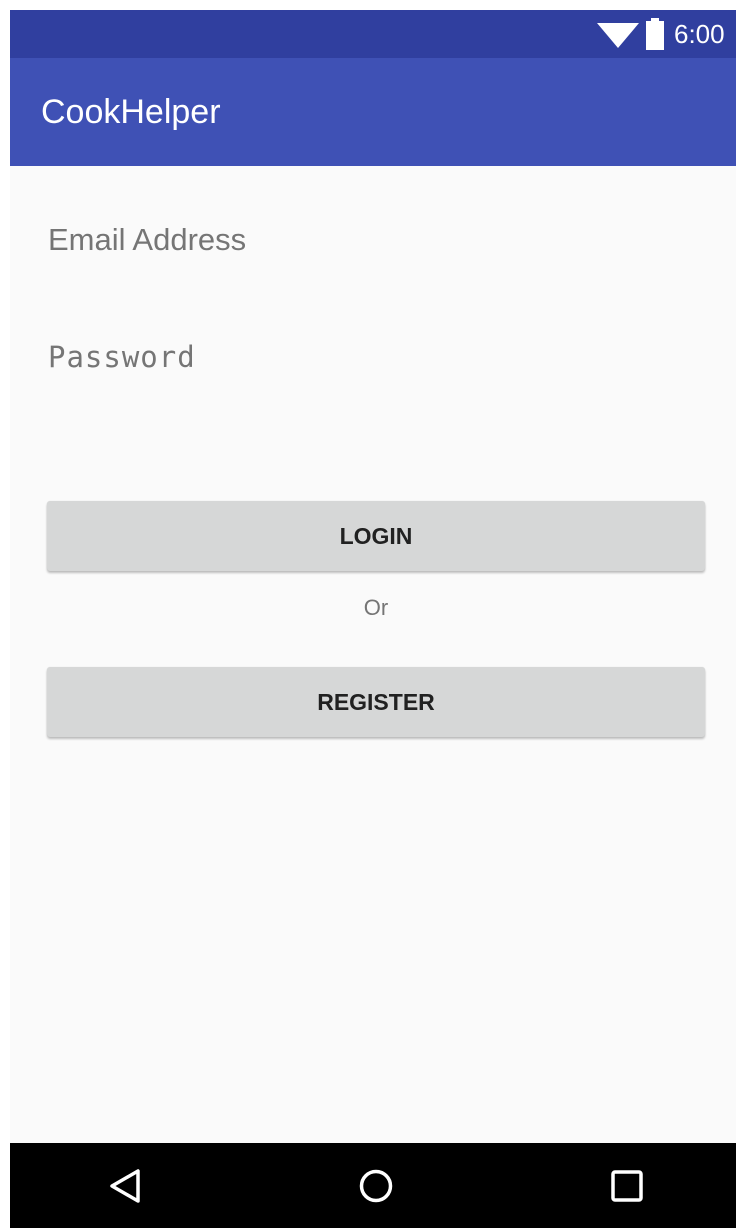 The height and width of the screenshot is (1228, 736). What do you see at coordinates (699, 33) in the screenshot?
I see `status-time: 6:00` at bounding box center [699, 33].